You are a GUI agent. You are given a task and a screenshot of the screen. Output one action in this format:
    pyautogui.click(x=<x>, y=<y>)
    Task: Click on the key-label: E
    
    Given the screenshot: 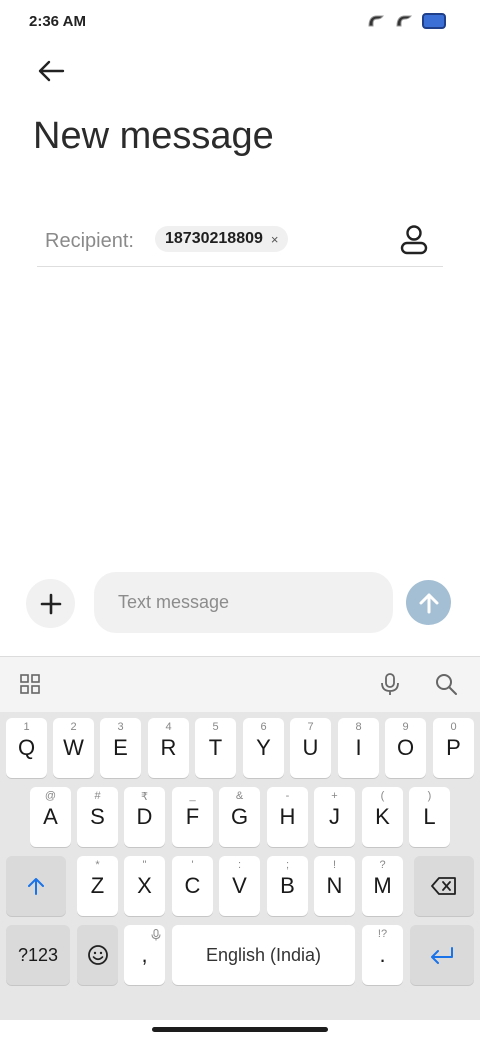 What is the action you would take?
    pyautogui.click(x=120, y=747)
    